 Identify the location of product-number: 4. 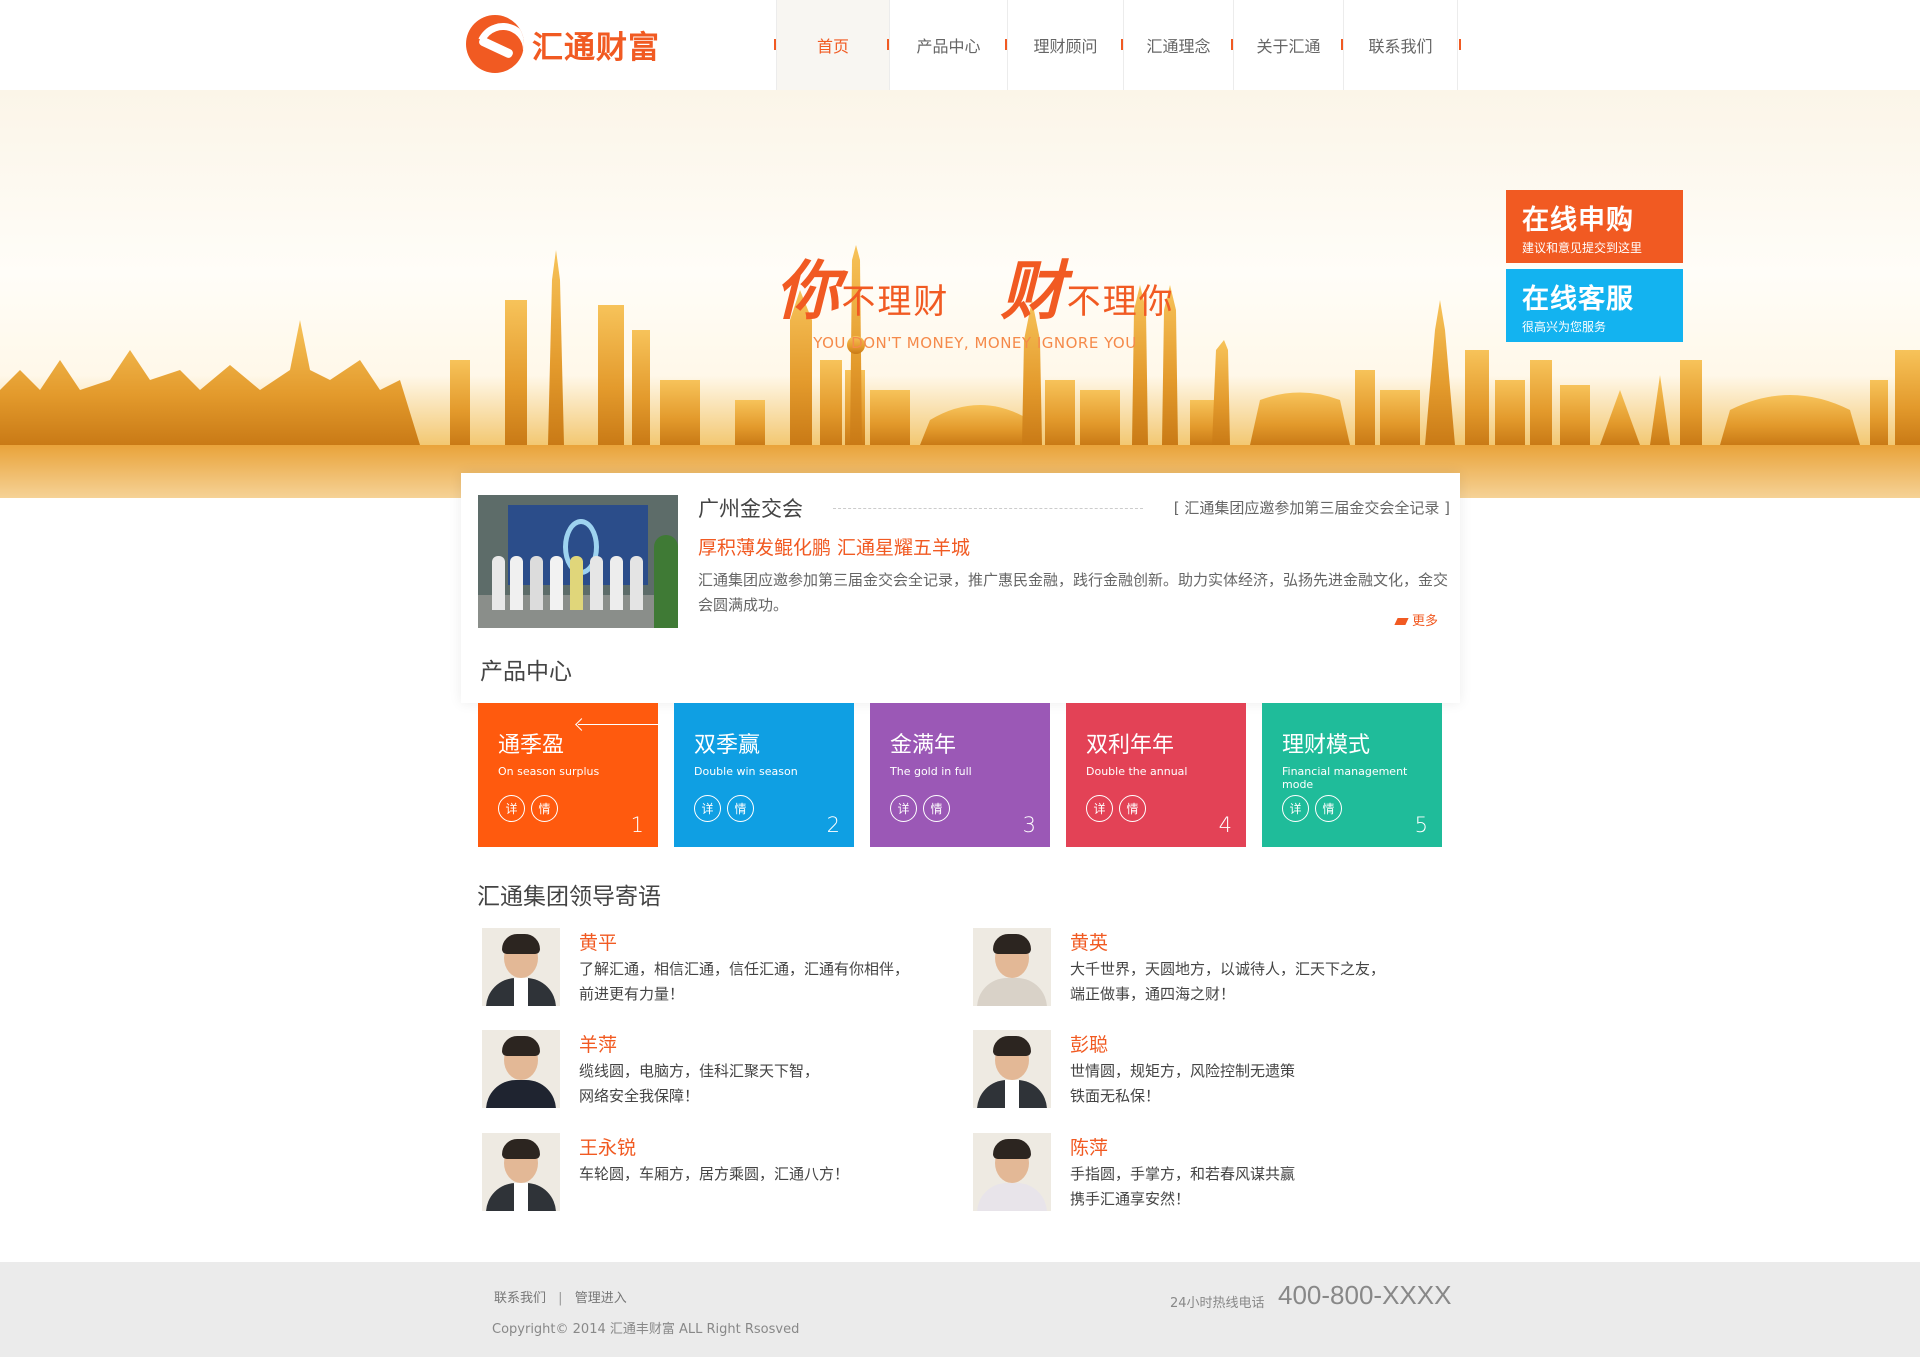
(1225, 825).